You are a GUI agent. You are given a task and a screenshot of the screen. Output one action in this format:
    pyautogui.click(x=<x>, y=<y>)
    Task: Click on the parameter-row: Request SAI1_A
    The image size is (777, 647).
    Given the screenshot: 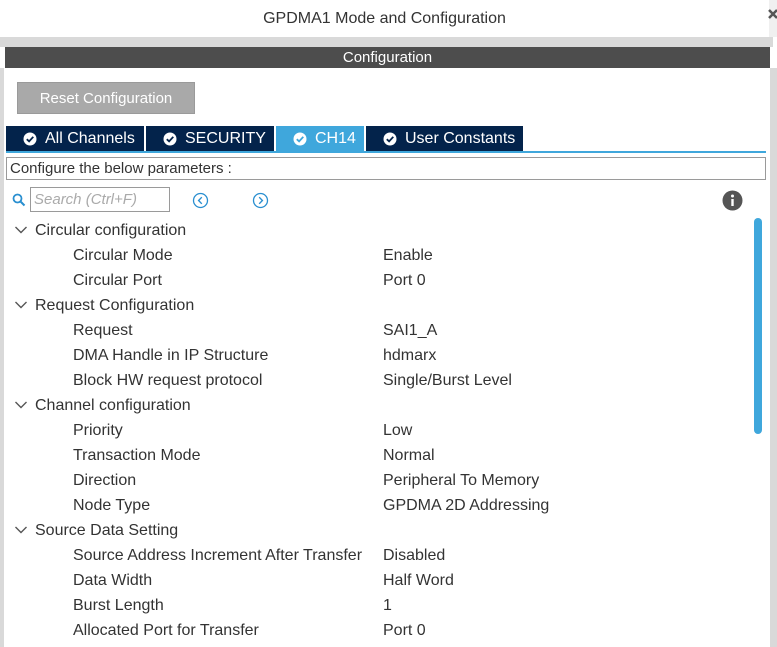 What is the action you would take?
    pyautogui.click(x=379, y=330)
    